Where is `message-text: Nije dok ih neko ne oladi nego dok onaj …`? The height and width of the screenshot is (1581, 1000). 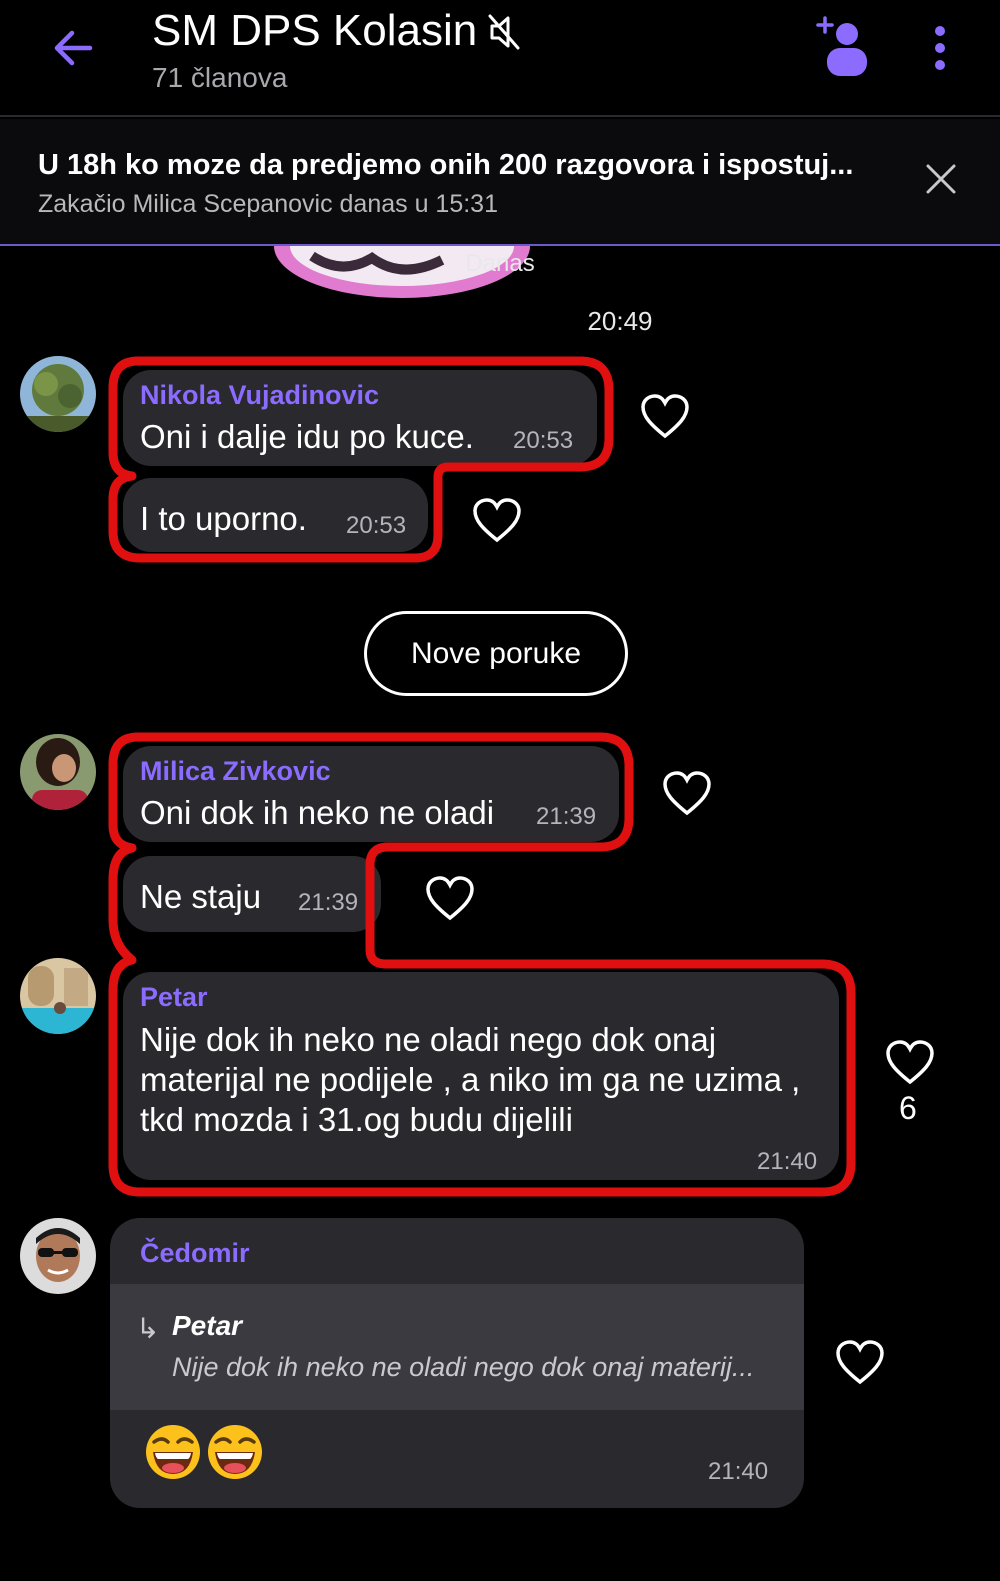 message-text: Nije dok ih neko ne oladi nego dok onaj … is located at coordinates (470, 1080).